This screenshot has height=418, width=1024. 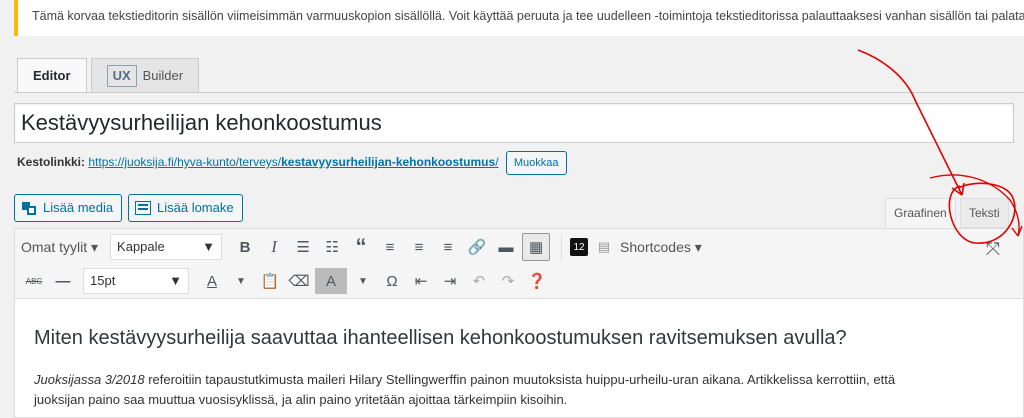 What do you see at coordinates (536, 163) in the screenshot?
I see `permalink-edit-button: Muokkaa` at bounding box center [536, 163].